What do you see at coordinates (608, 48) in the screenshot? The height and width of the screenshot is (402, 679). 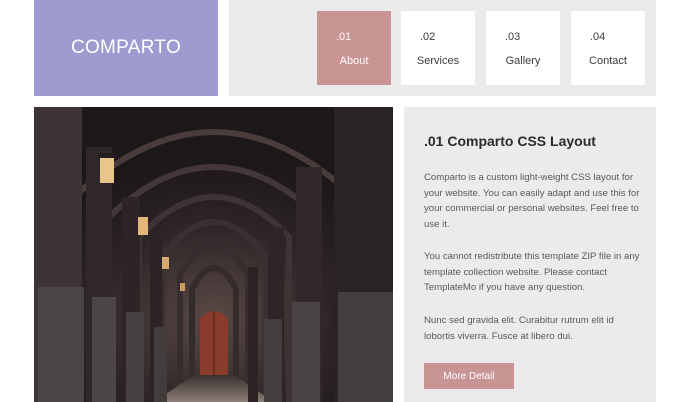 I see `nav-item-contact: .04 Contact` at bounding box center [608, 48].